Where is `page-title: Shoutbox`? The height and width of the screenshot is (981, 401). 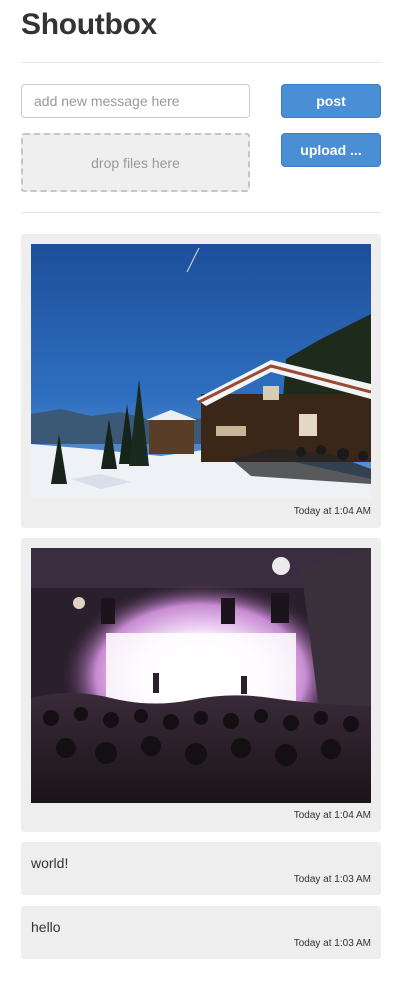 page-title: Shoutbox is located at coordinates (89, 24).